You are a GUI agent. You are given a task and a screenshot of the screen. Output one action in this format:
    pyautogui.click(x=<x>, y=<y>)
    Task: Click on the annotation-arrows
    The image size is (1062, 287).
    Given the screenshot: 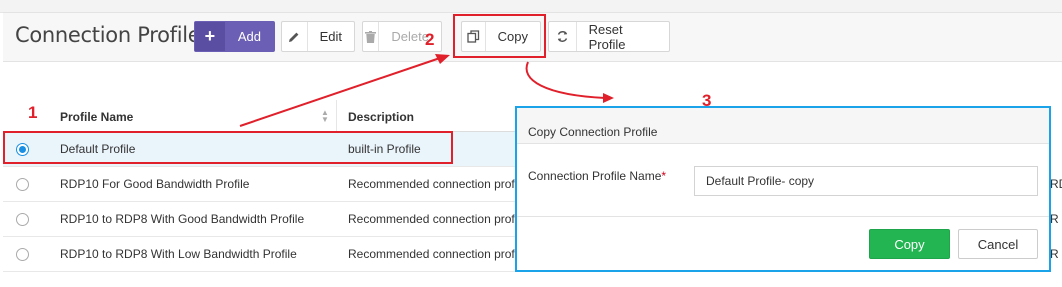 What is the action you would take?
    pyautogui.click(x=426, y=90)
    